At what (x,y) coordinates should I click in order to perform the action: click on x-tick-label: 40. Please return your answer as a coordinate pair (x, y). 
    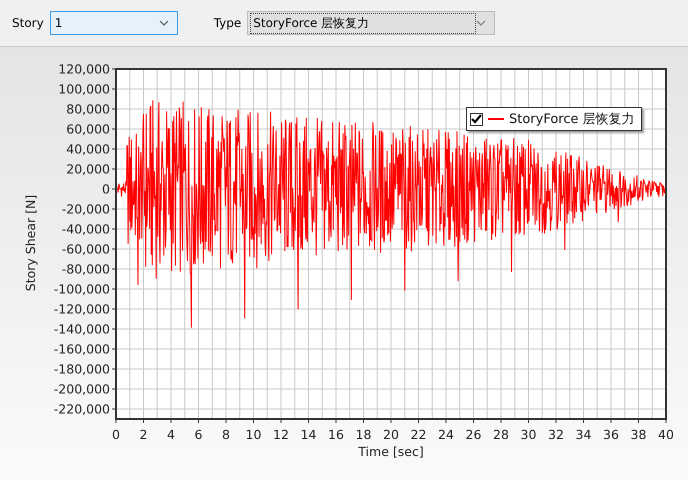
    Looking at the image, I should click on (666, 434).